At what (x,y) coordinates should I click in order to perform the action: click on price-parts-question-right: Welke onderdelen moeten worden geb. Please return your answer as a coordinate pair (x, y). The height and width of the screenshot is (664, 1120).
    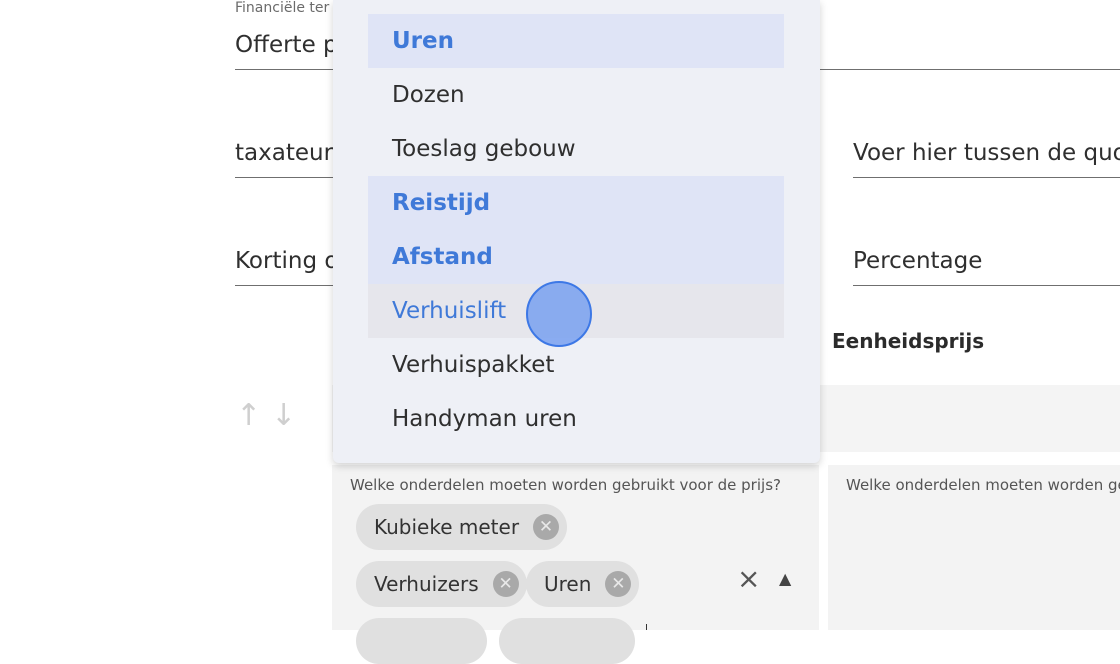
    Looking at the image, I should click on (983, 485).